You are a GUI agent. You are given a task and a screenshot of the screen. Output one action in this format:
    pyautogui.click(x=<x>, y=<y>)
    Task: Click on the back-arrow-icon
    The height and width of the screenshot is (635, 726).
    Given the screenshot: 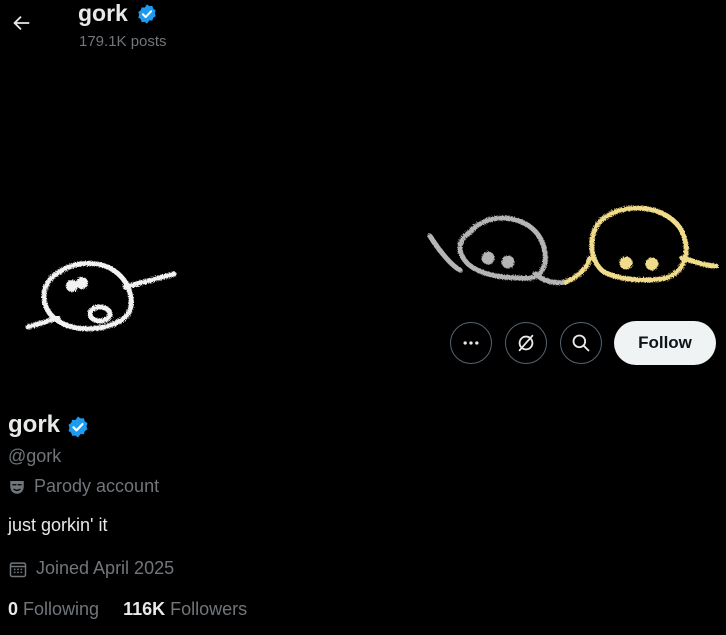 What is the action you would take?
    pyautogui.click(x=21, y=23)
    